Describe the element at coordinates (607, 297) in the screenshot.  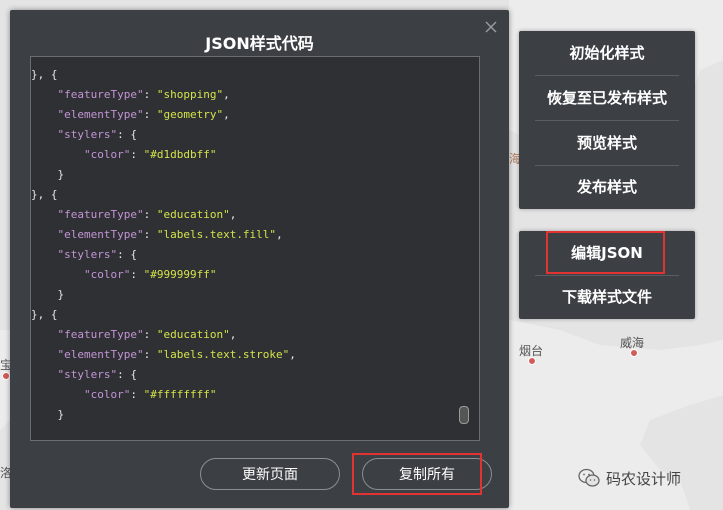
I see `download-style-file-button: 下载样式文件` at that location.